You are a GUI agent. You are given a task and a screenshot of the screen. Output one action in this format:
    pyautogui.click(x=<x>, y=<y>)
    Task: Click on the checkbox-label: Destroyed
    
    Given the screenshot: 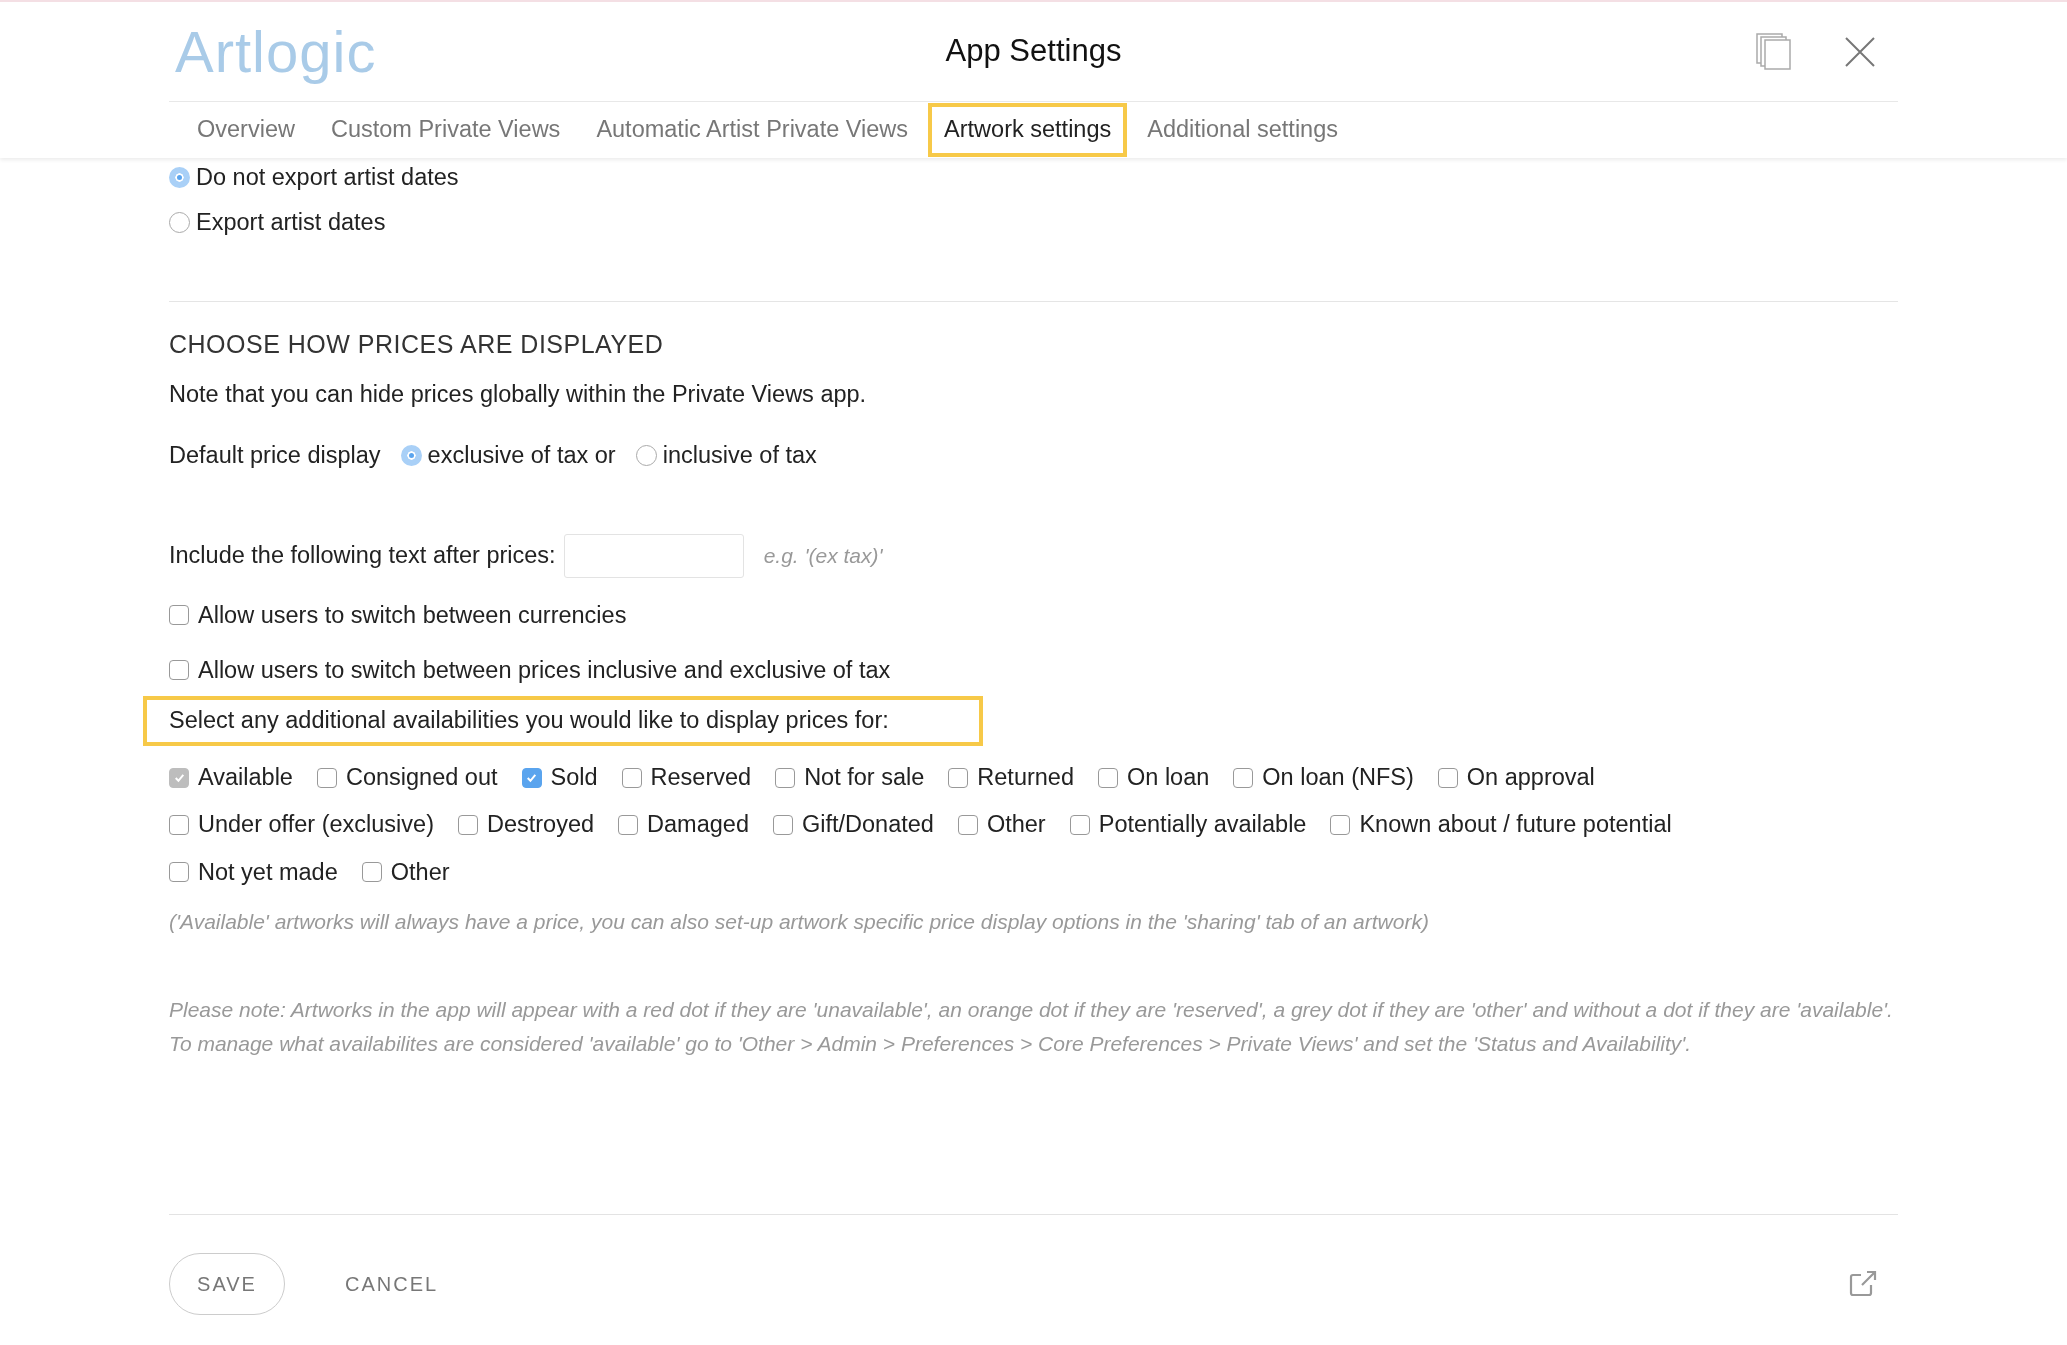 What is the action you would take?
    pyautogui.click(x=540, y=825)
    